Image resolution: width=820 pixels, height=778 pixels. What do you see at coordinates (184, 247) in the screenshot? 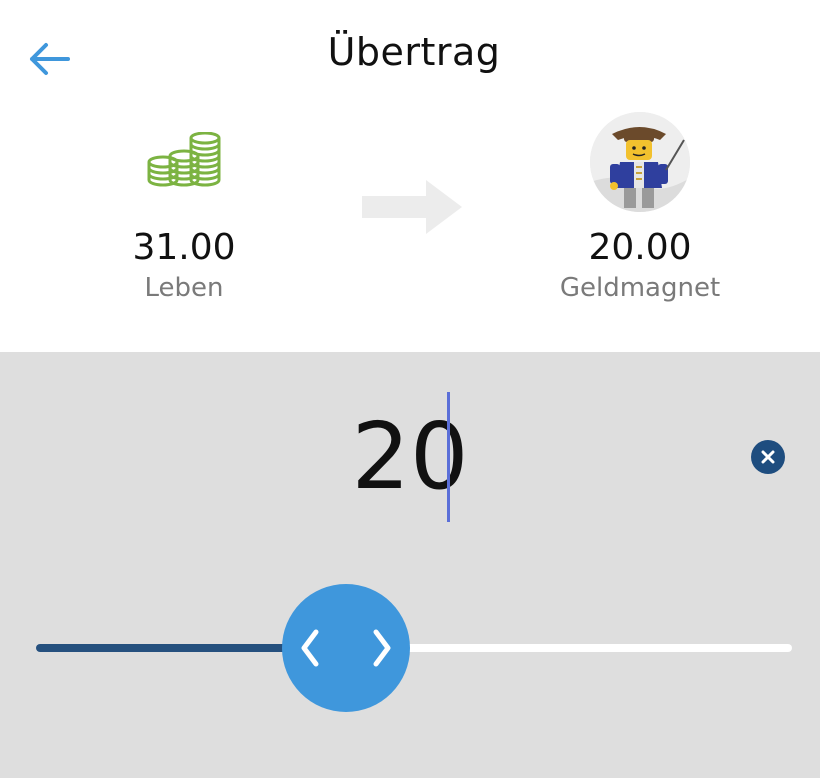
I see `from-account-amount: 31.00` at bounding box center [184, 247].